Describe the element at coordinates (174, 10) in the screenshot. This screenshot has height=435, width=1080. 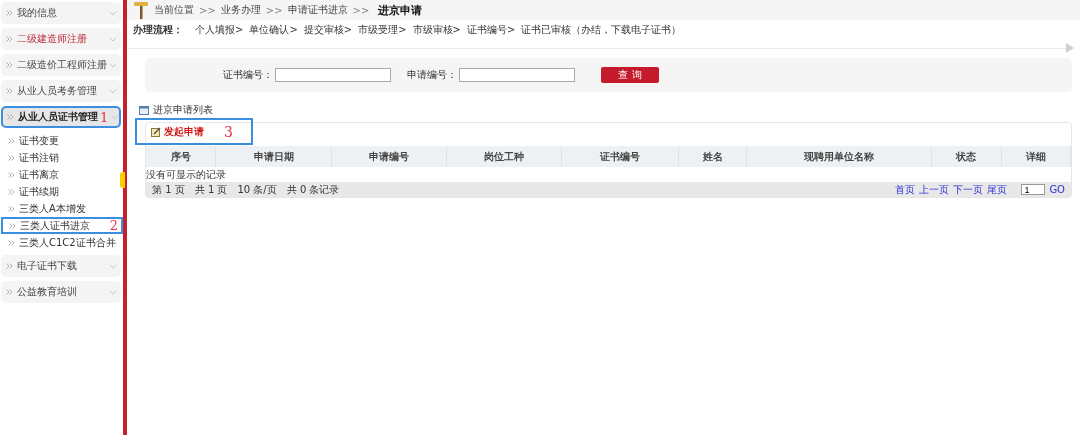
I see `breadcrumb-link: 当前位置` at that location.